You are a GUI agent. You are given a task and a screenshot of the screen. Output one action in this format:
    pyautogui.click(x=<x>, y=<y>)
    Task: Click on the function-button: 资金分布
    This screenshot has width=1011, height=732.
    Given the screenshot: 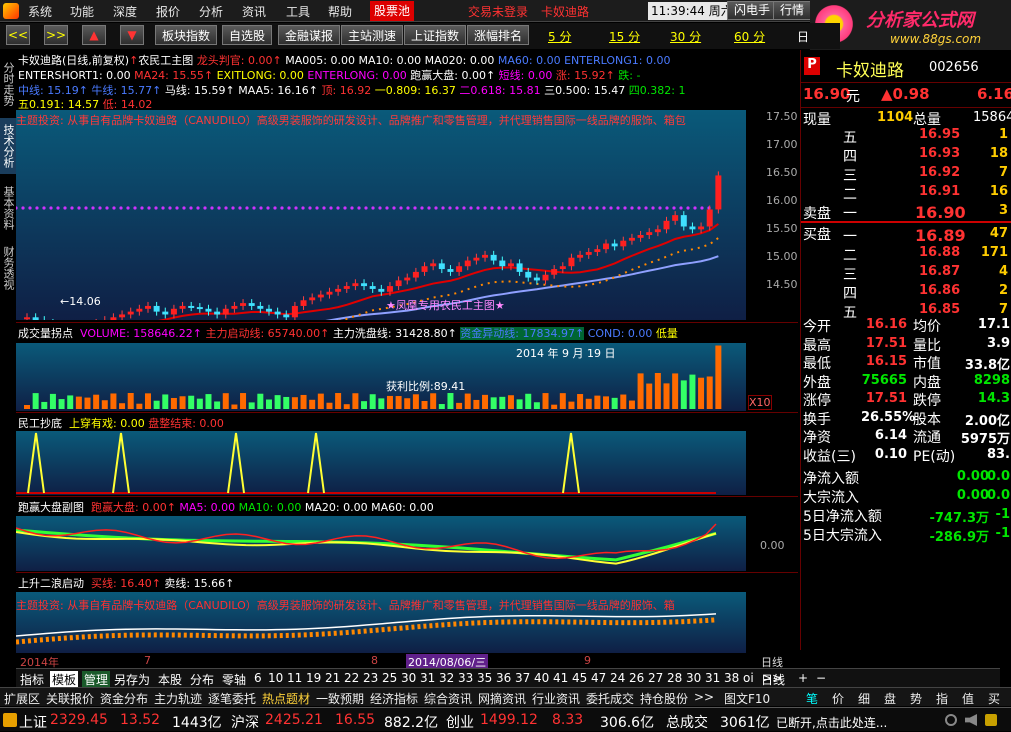 What is the action you would take?
    pyautogui.click(x=124, y=698)
    